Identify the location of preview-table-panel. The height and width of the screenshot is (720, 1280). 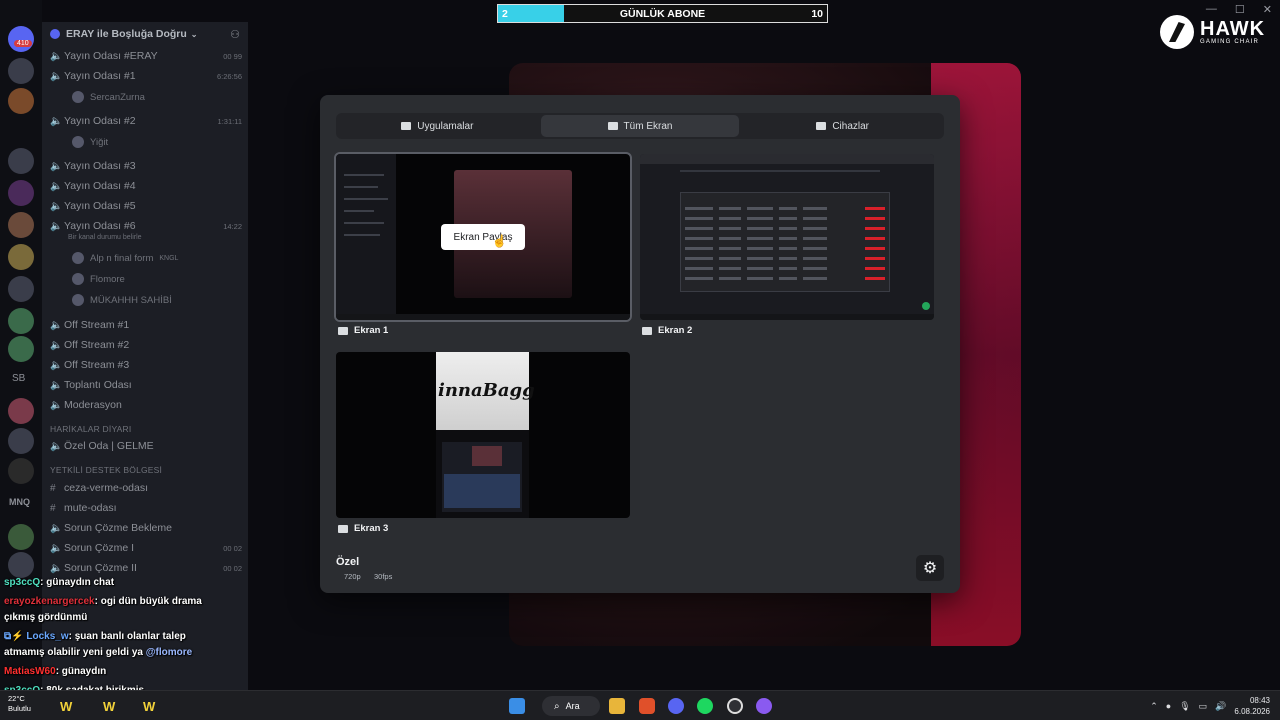
(785, 242).